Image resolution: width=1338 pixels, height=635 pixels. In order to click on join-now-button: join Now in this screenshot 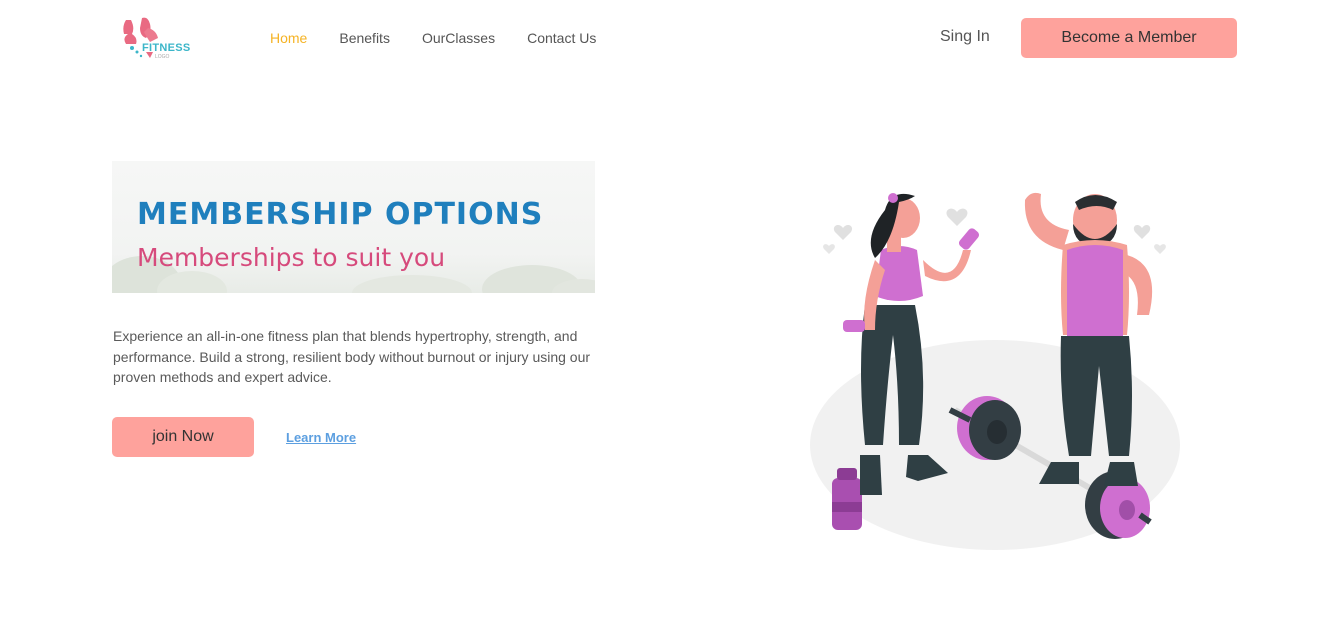, I will do `click(183, 437)`.